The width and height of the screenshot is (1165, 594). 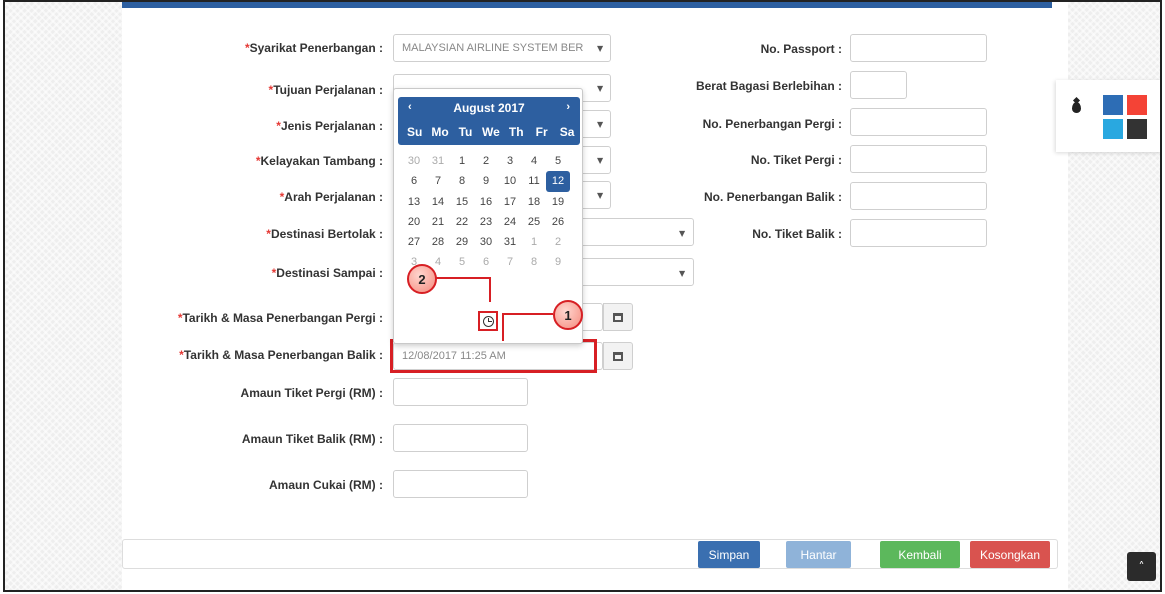 What do you see at coordinates (438, 202) in the screenshot?
I see `datepicker-day: 14` at bounding box center [438, 202].